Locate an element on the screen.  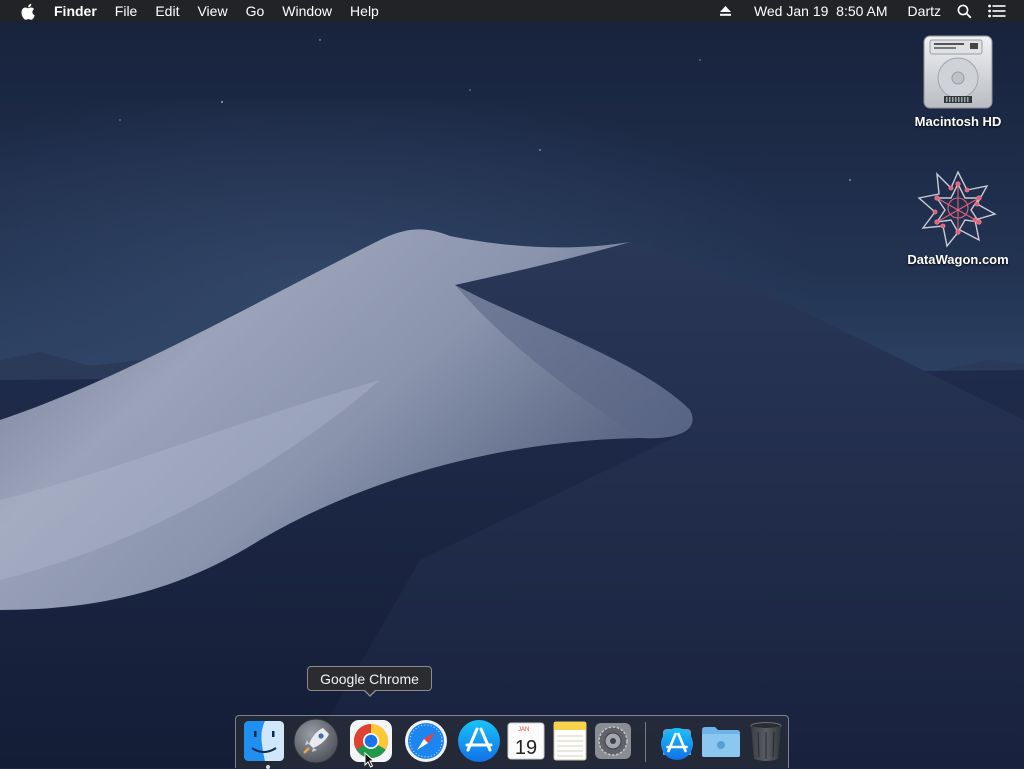
notes-icon is located at coordinates (570, 741).